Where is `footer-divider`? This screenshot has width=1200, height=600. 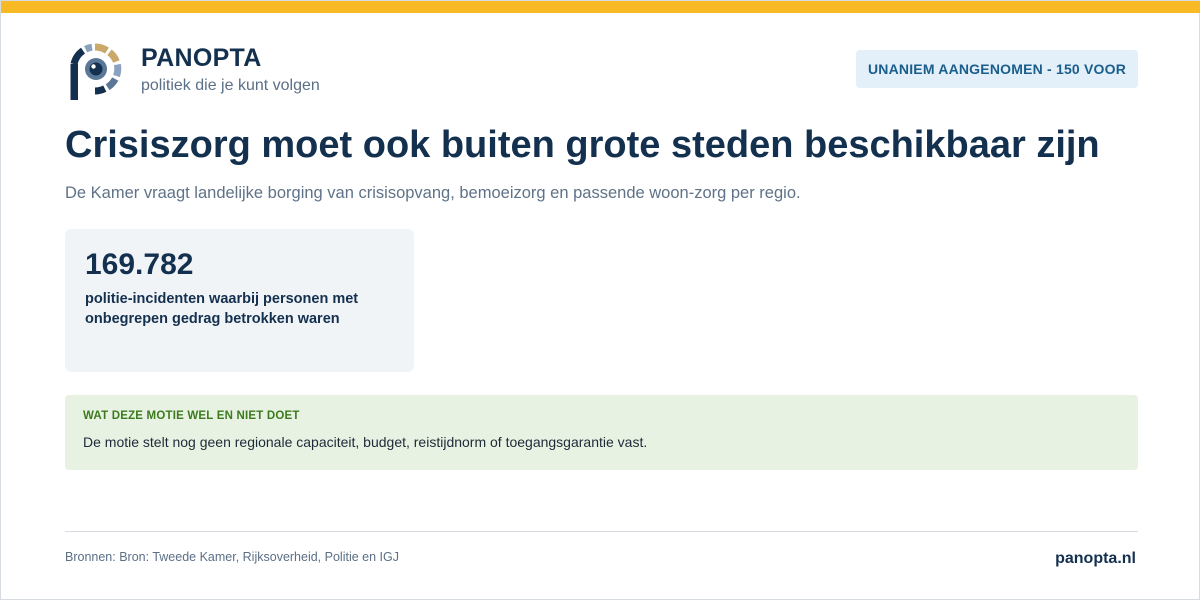
footer-divider is located at coordinates (601, 531).